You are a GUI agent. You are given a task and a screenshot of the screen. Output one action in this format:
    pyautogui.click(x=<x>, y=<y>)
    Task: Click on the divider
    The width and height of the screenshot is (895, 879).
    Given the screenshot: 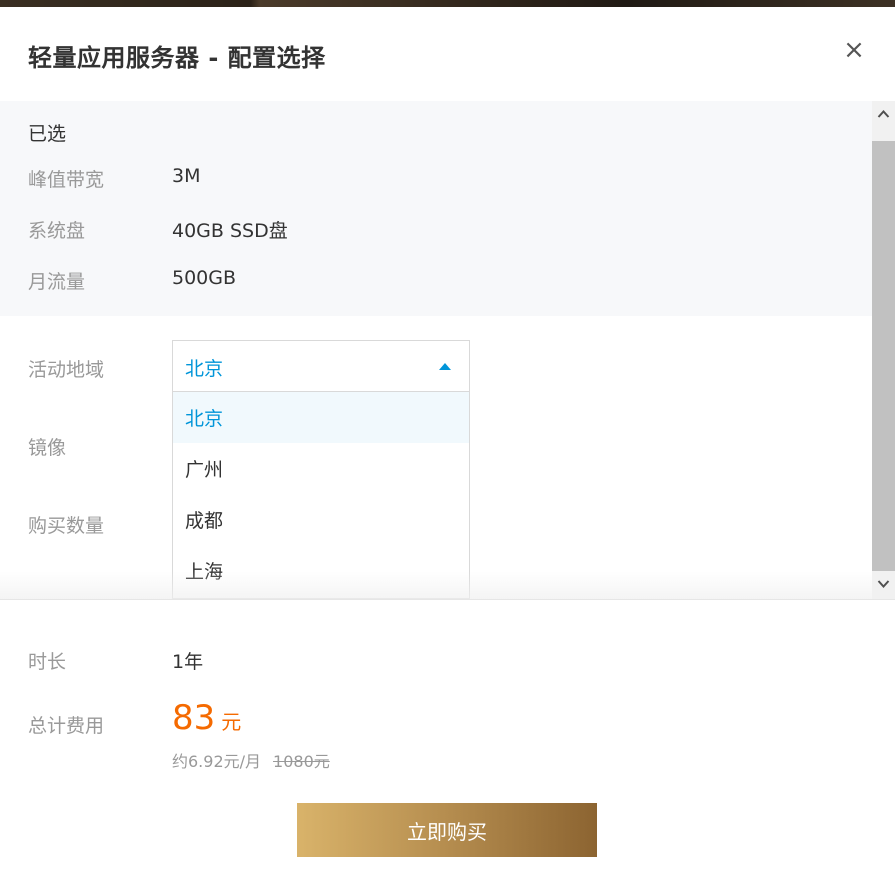 What is the action you would take?
    pyautogui.click(x=447, y=599)
    